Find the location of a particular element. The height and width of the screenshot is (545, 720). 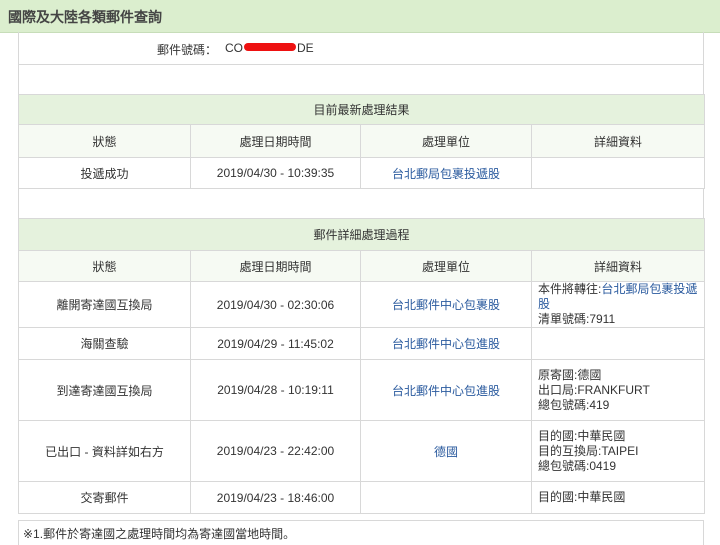

table-row: 投遞成功 2019/04/30 - 10:39:35 台北郵局包裹投遞股 is located at coordinates (362, 173).